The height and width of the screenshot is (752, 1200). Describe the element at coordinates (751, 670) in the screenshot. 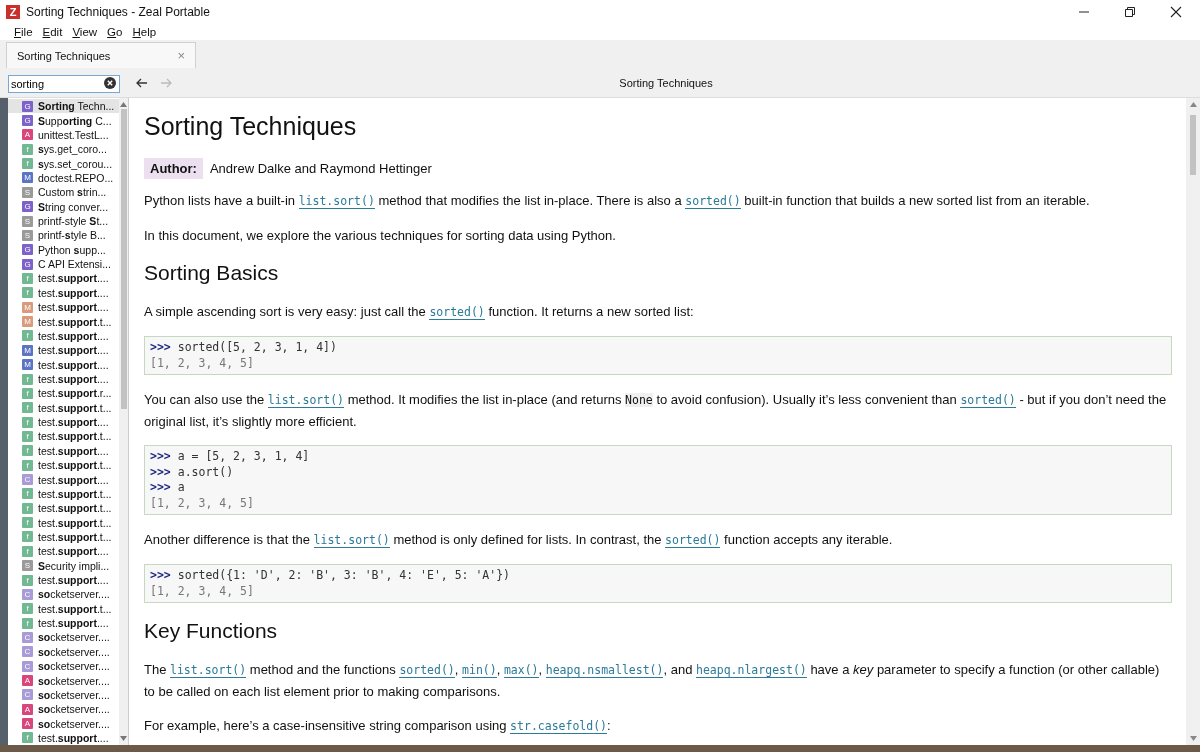

I see `code-link: heapq.nlargest()` at that location.